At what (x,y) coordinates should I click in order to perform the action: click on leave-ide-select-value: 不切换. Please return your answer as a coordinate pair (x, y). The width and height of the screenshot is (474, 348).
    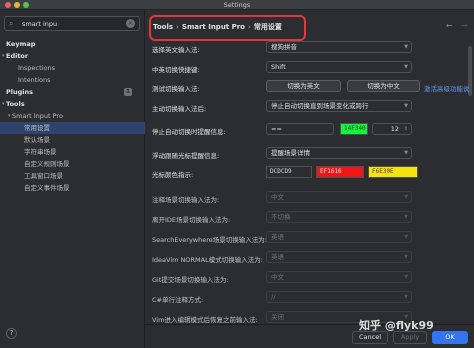
    Looking at the image, I should click on (281, 217).